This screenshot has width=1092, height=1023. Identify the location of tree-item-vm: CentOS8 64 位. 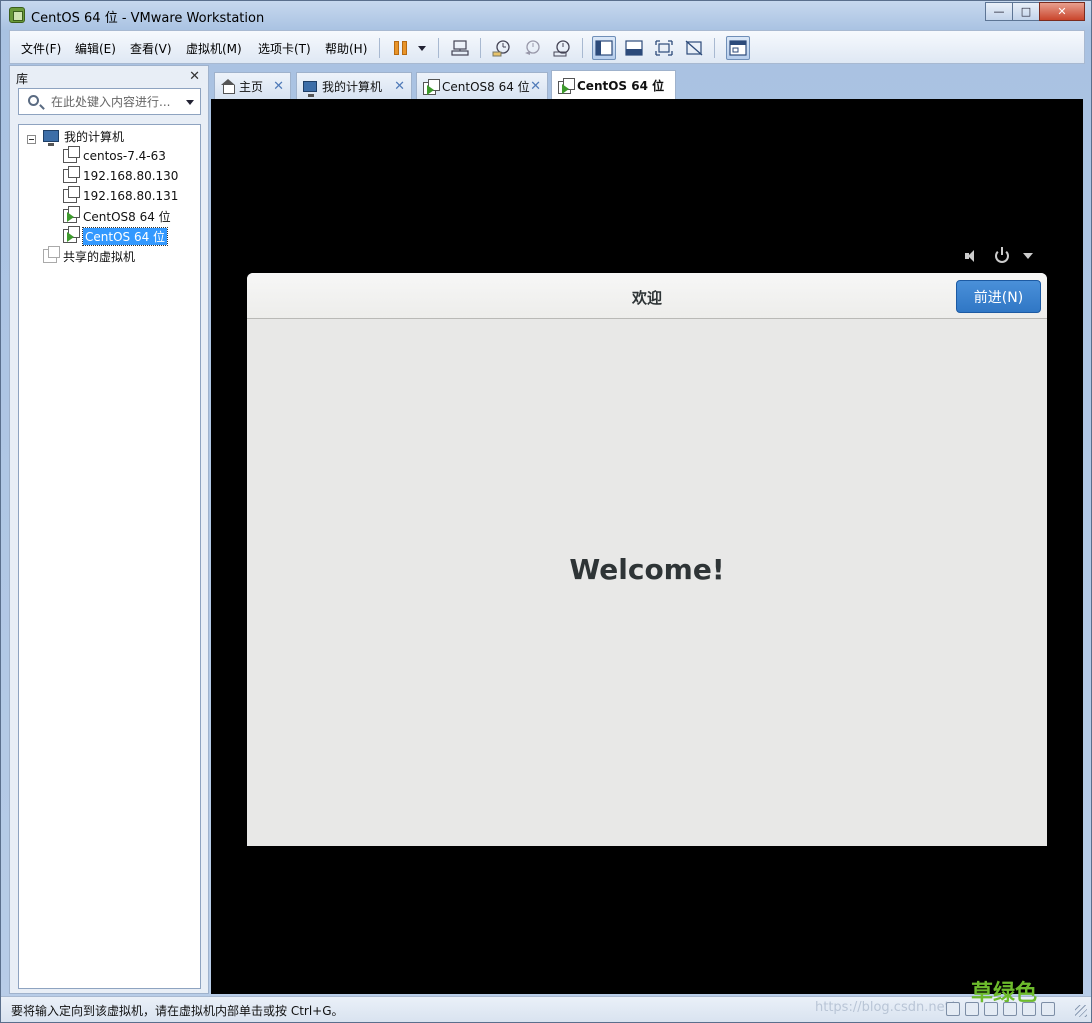
(117, 215).